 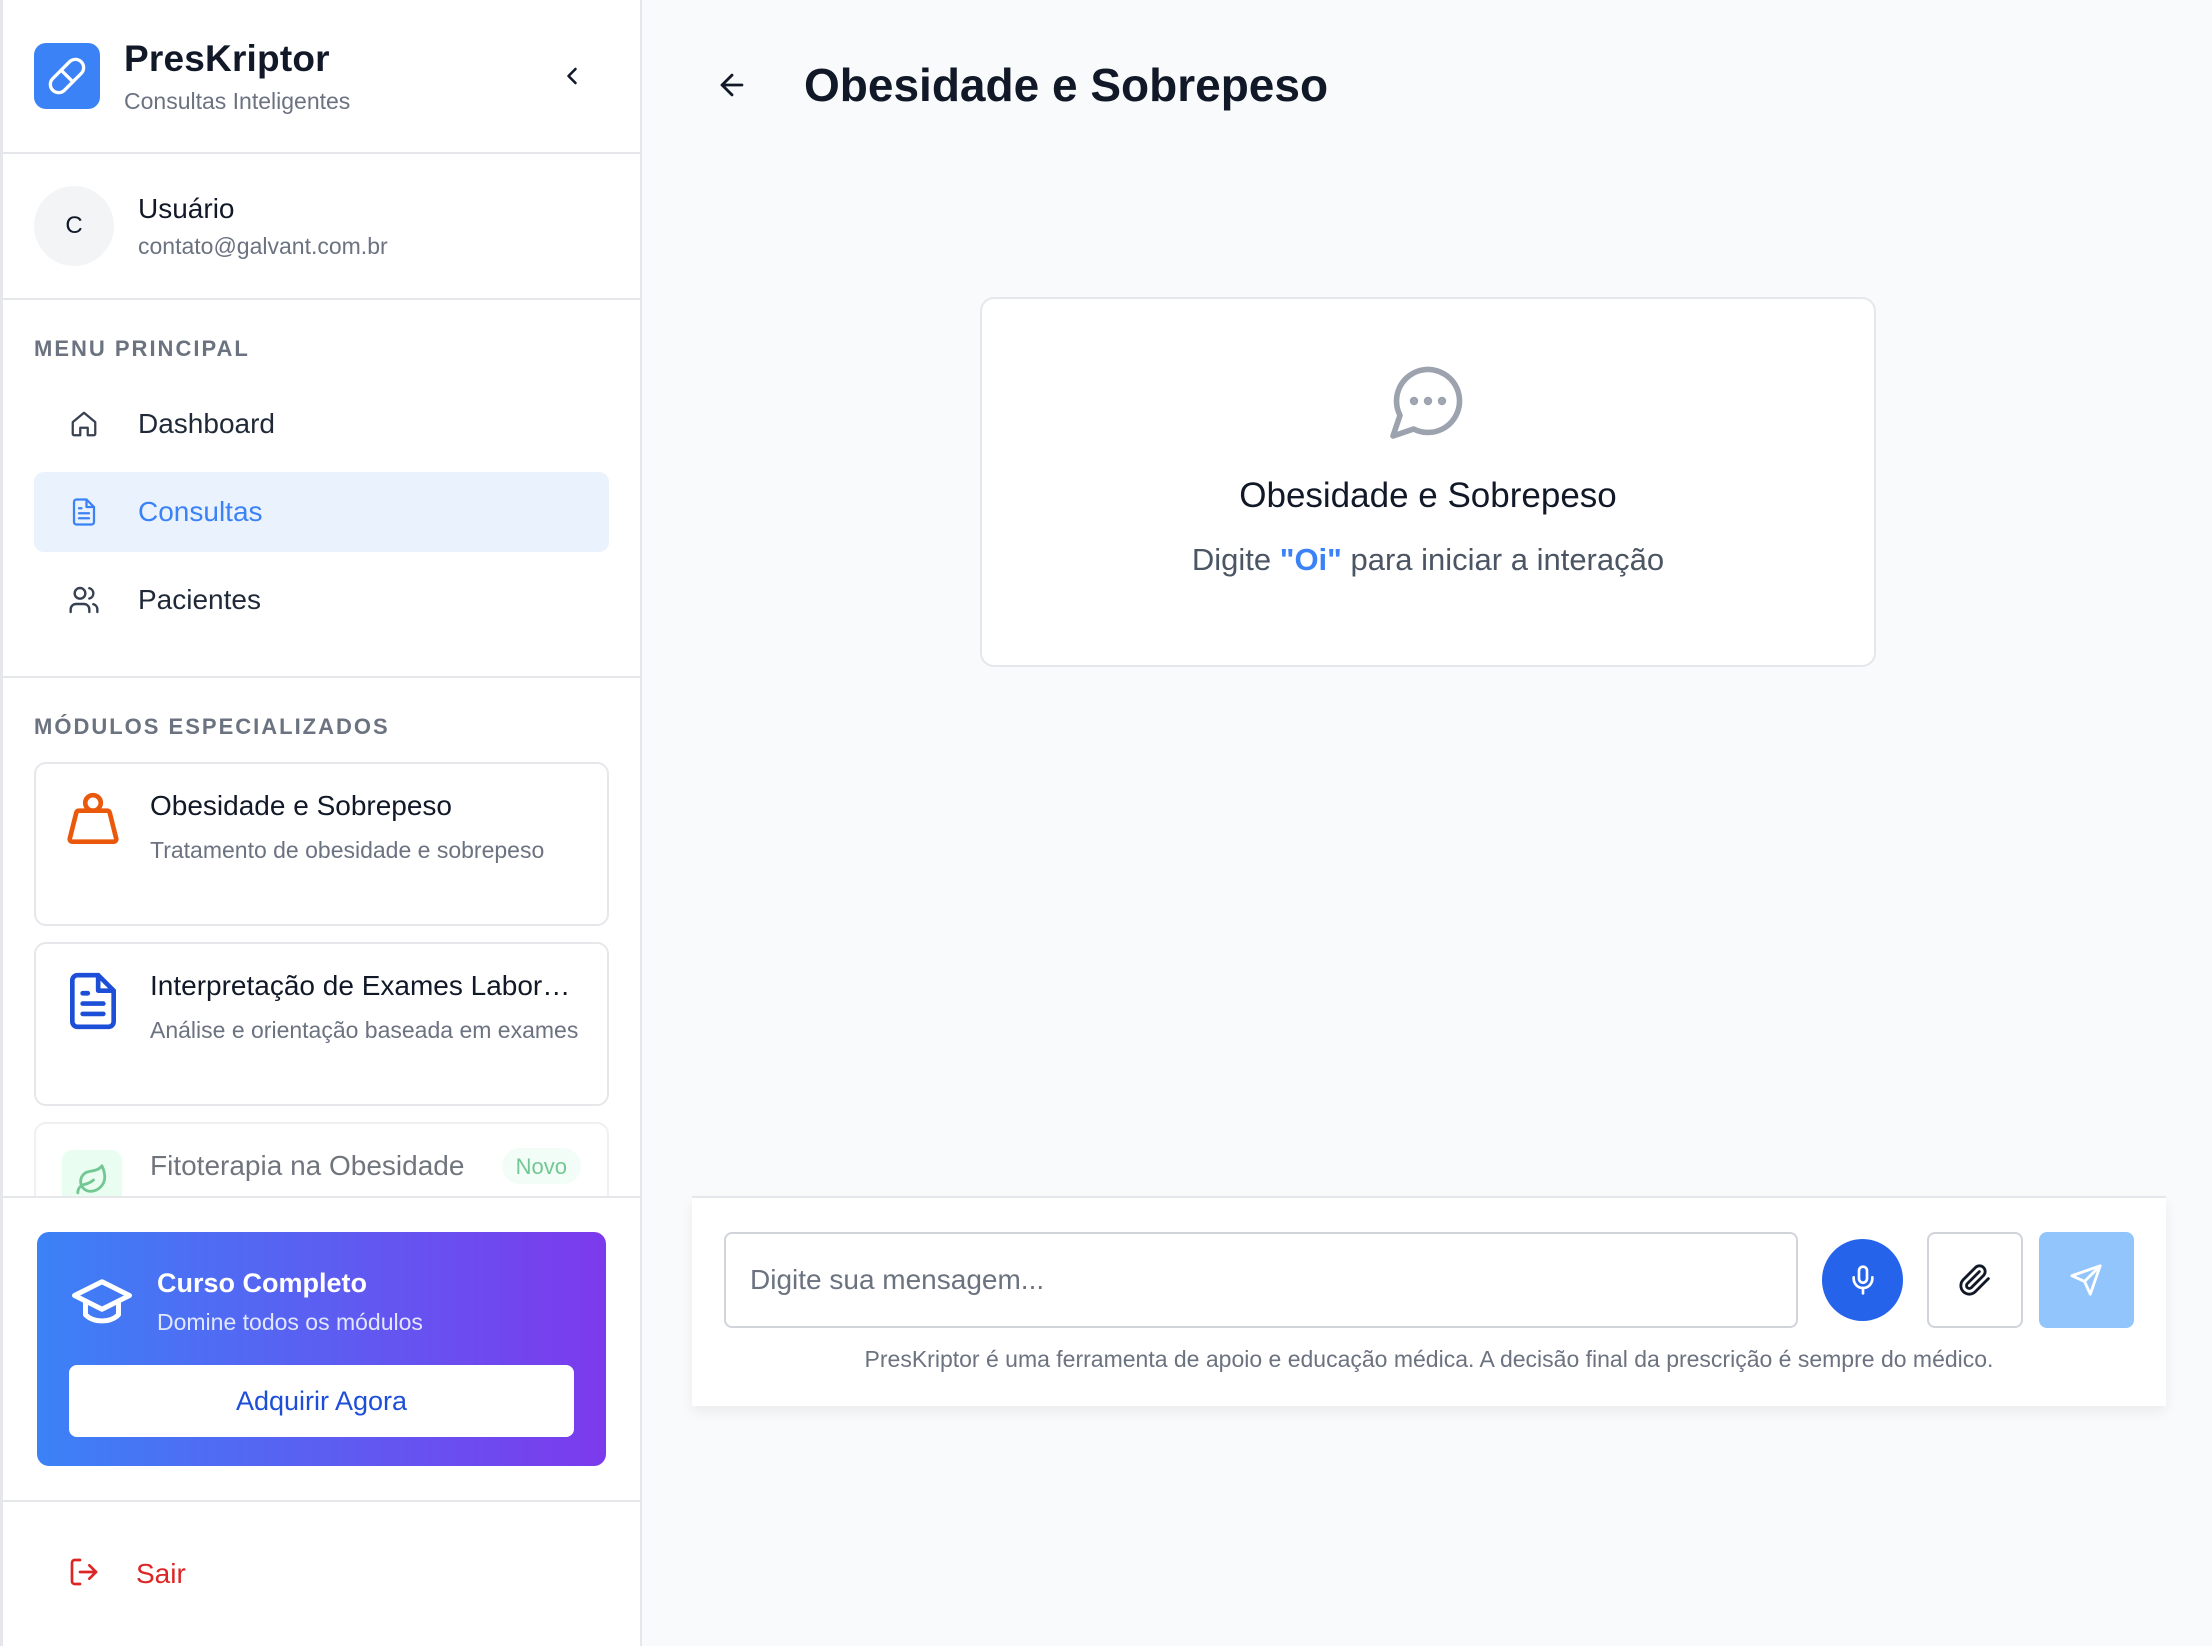 What do you see at coordinates (1427, 85) in the screenshot?
I see `page-header: Obesidade e Sobrepeso` at bounding box center [1427, 85].